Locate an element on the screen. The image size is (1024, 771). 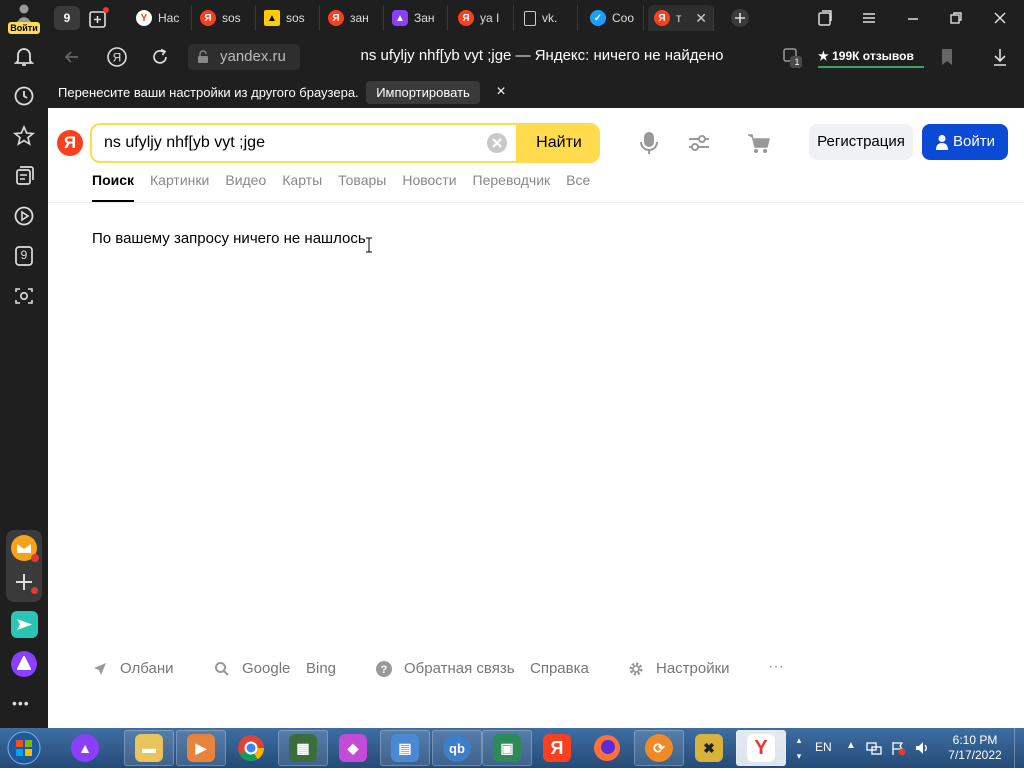
footer-more-icon: ··· is located at coordinates (776, 667).